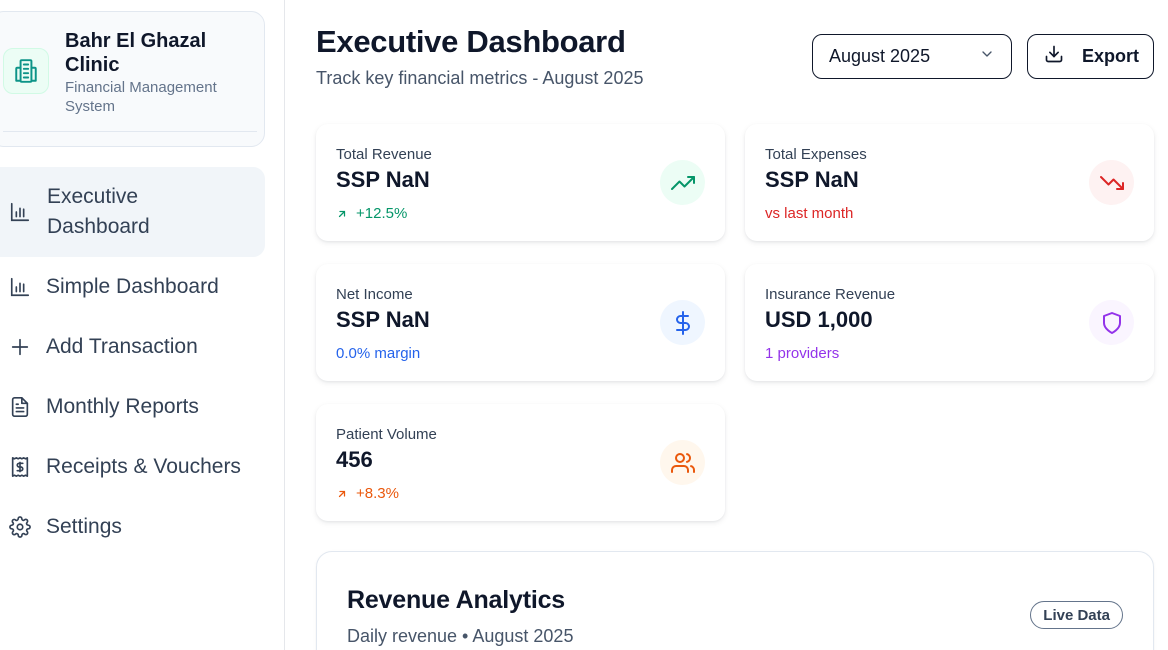 This screenshot has width=1168, height=650. Describe the element at coordinates (1111, 182) in the screenshot. I see `trending-down-icon` at that location.